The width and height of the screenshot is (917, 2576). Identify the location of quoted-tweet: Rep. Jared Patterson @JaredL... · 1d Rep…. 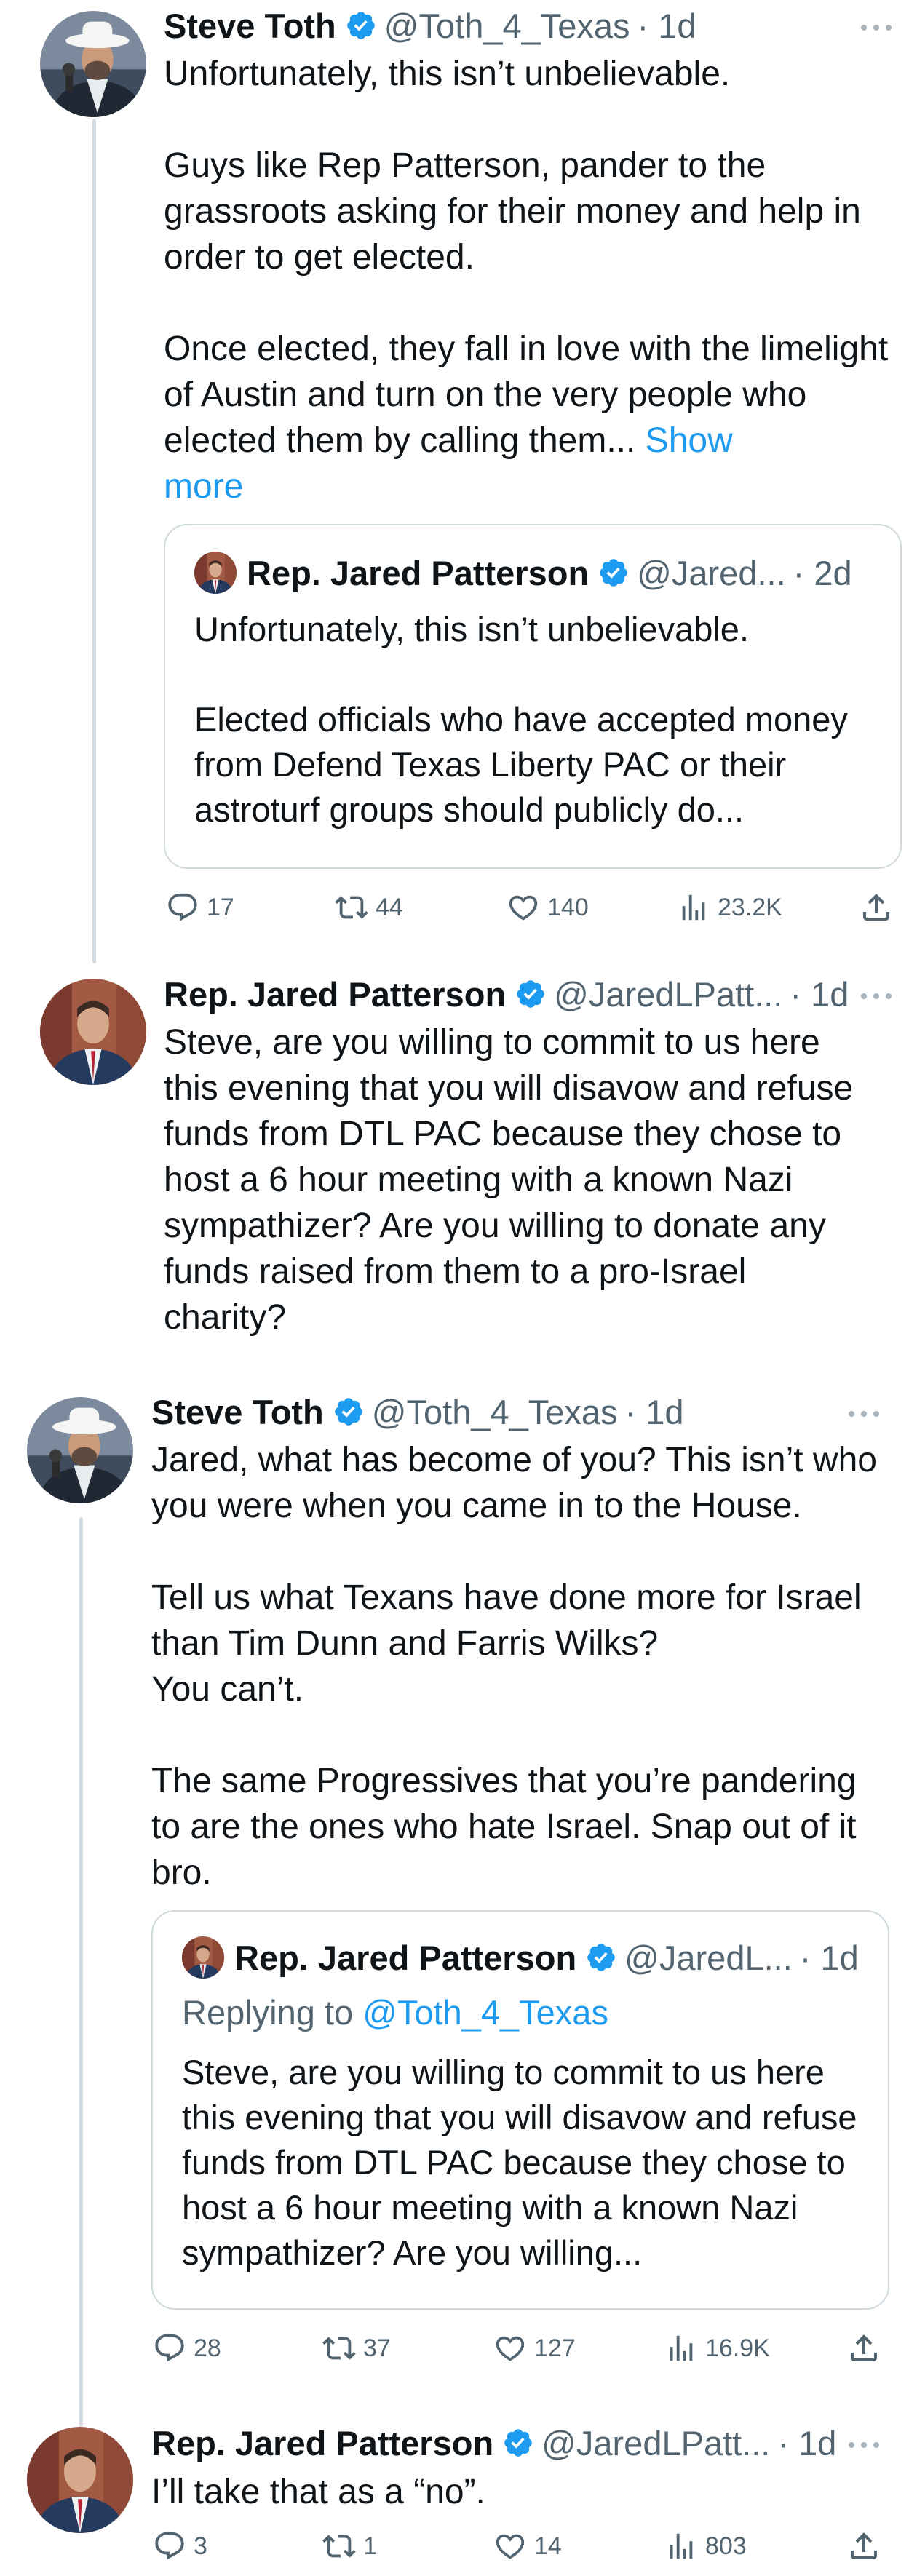
(520, 2110).